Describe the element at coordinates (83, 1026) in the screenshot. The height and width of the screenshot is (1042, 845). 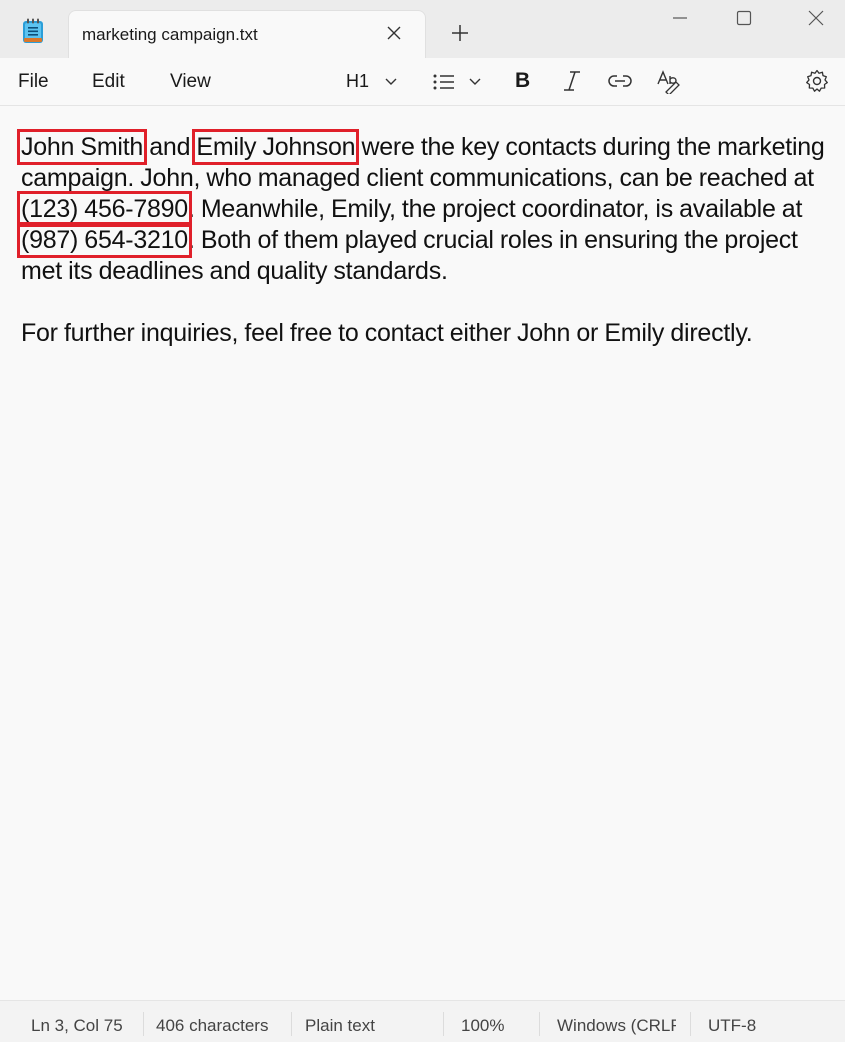
I see `status-cursor-position: Ln 3, Col 75` at that location.